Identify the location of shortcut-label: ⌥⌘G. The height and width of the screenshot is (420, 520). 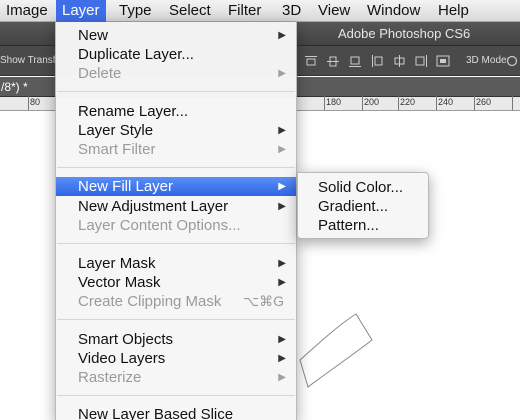
(263, 301).